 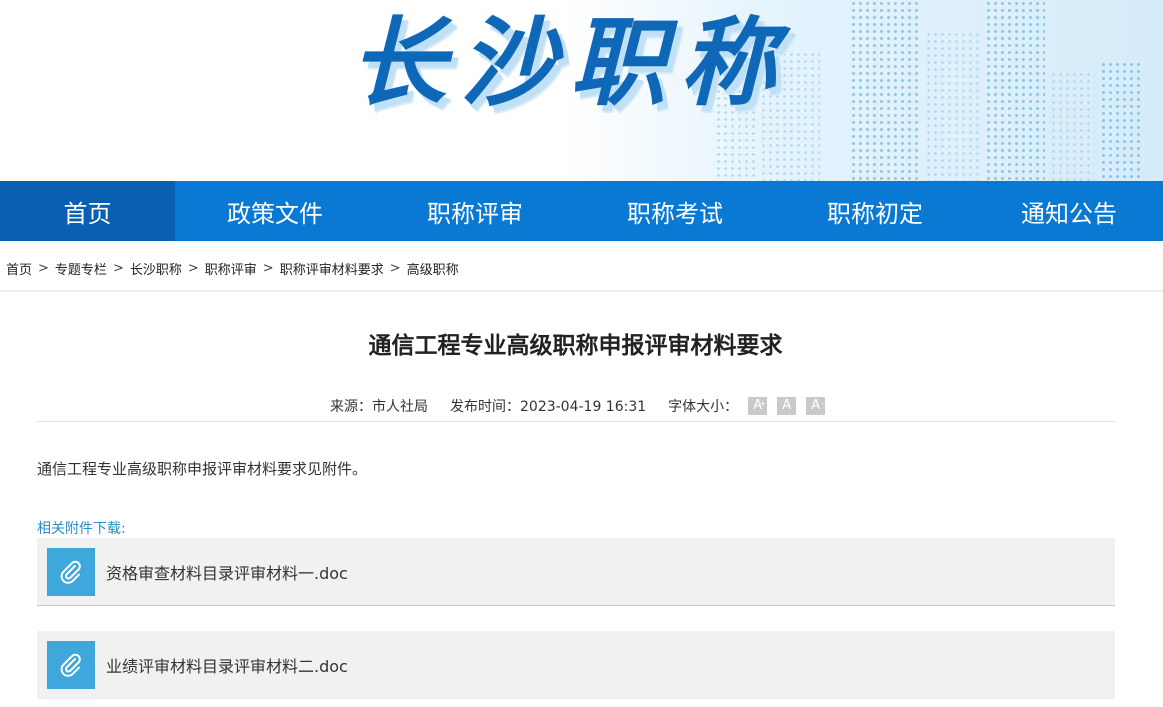 I want to click on nav-item-initial: 职称初定, so click(x=875, y=211).